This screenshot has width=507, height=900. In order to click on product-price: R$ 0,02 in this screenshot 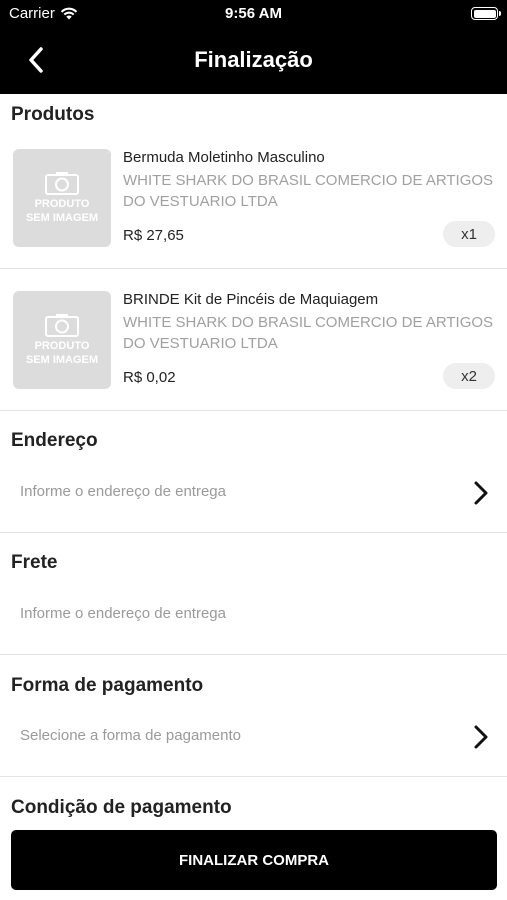, I will do `click(149, 377)`.